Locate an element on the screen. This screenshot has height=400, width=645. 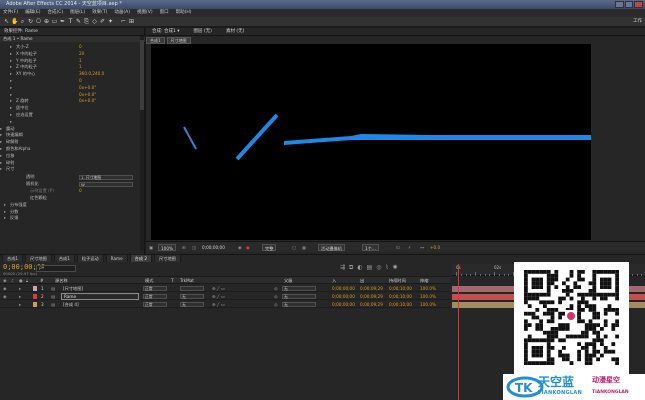
timeline-tab-3: 合成1 is located at coordinates (64, 258).